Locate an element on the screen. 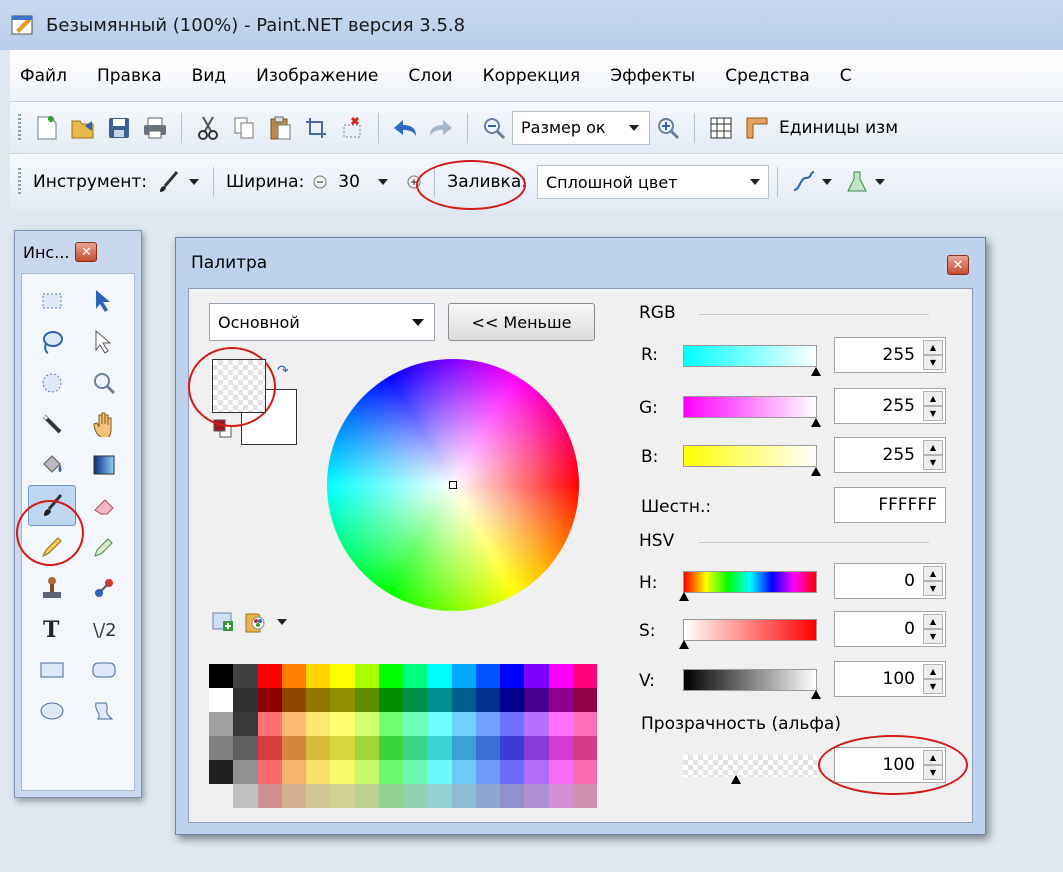  rounded-rectangle-icon is located at coordinates (104, 669).